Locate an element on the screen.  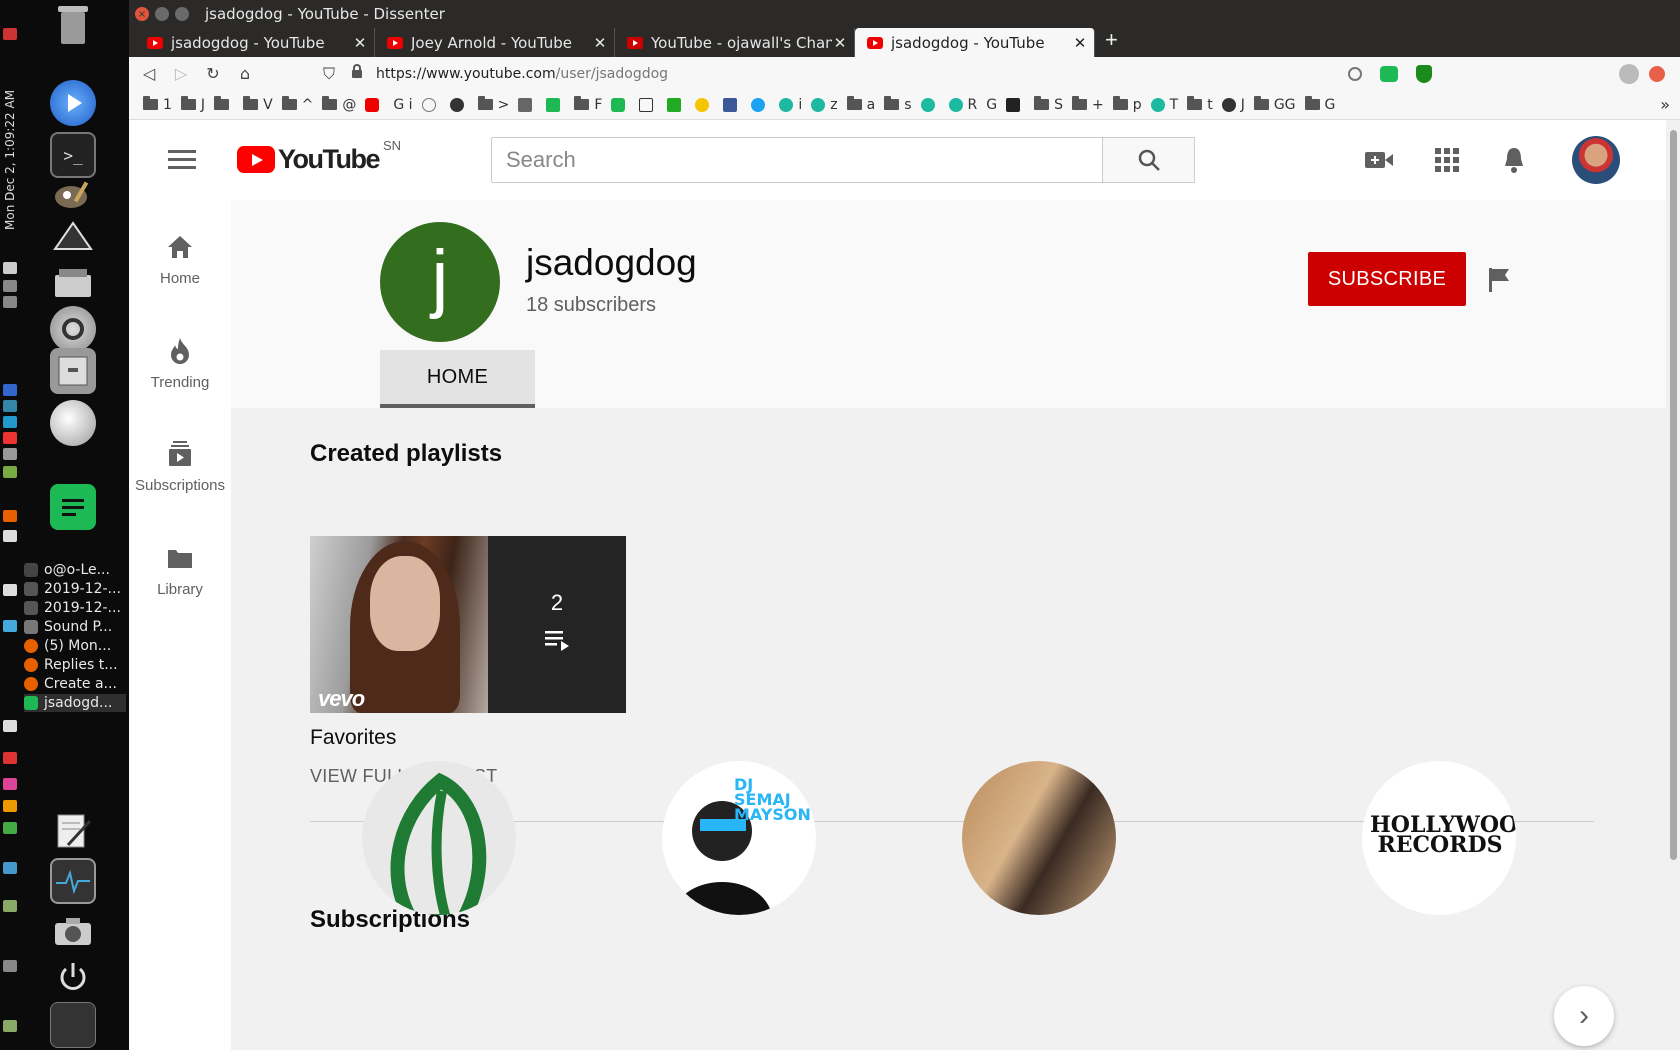
bookmark-link: i is located at coordinates (790, 105).